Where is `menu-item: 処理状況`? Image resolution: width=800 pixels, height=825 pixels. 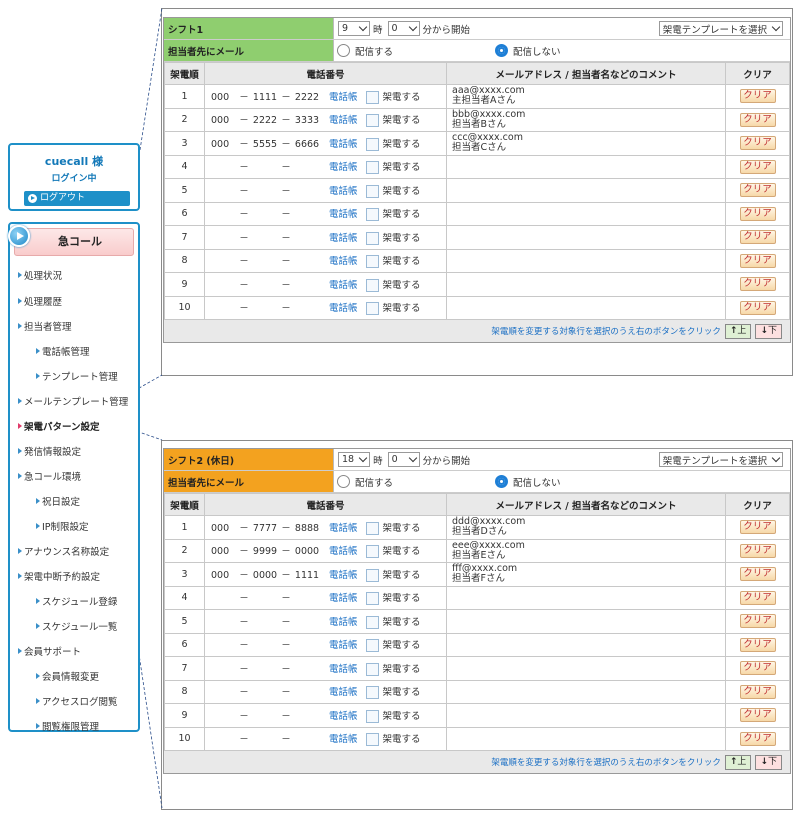 menu-item: 処理状況 is located at coordinates (40, 275).